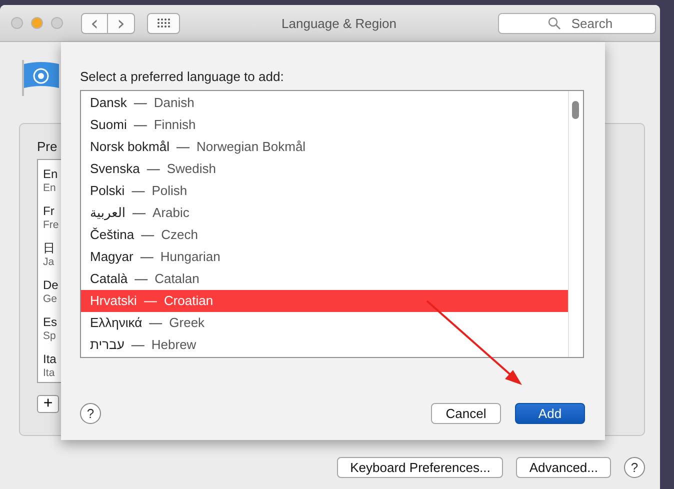 The height and width of the screenshot is (489, 674). What do you see at coordinates (550, 413) in the screenshot?
I see `add-button: Add` at bounding box center [550, 413].